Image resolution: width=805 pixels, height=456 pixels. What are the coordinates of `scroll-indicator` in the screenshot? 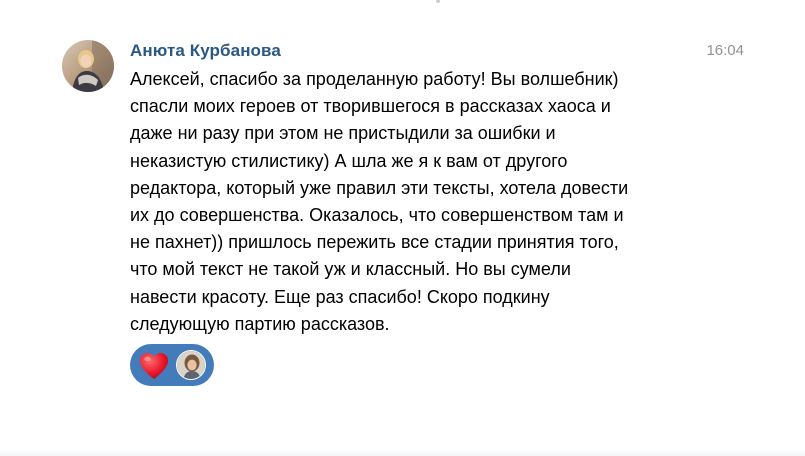 It's located at (438, 1).